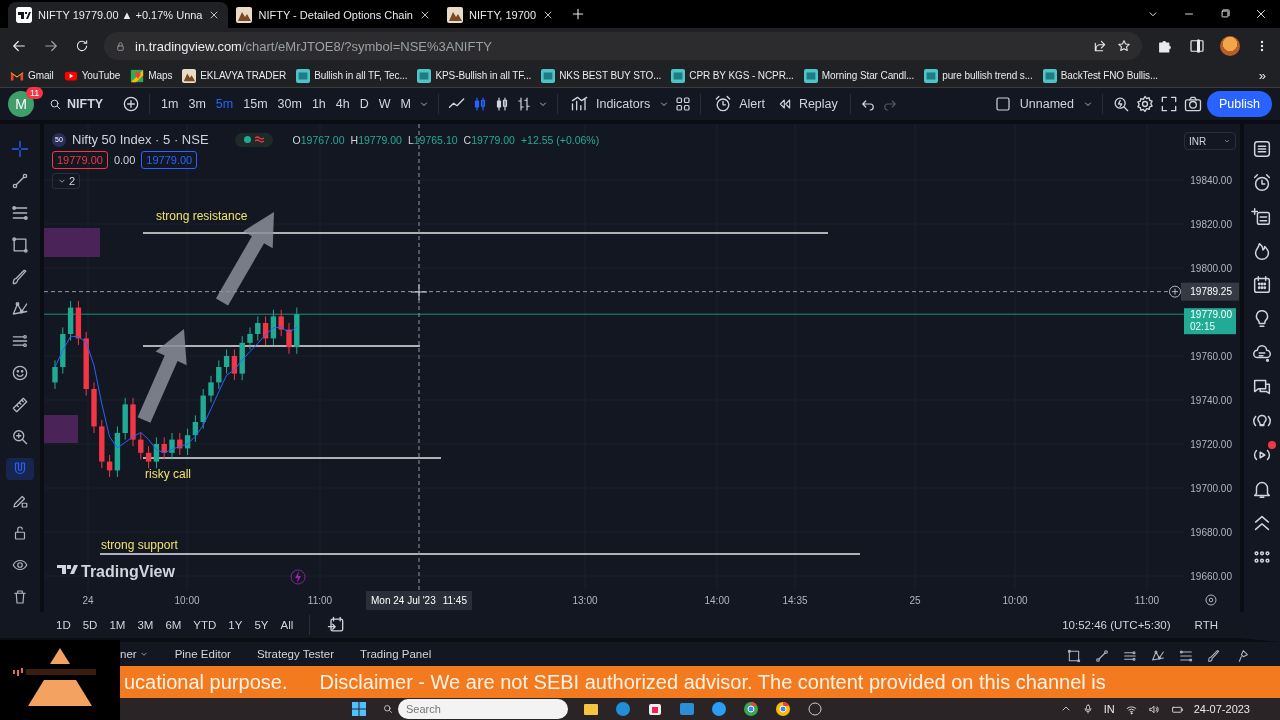  Describe the element at coordinates (1100, 46) in the screenshot. I see `share-icon` at that location.